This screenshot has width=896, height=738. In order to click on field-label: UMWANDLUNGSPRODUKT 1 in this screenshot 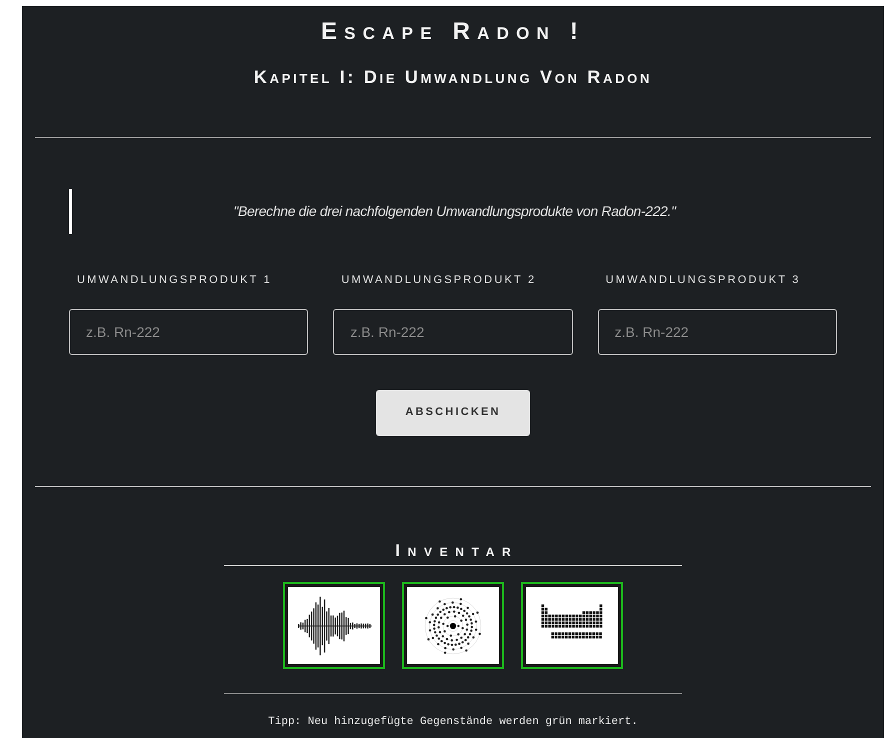, I will do `click(174, 280)`.